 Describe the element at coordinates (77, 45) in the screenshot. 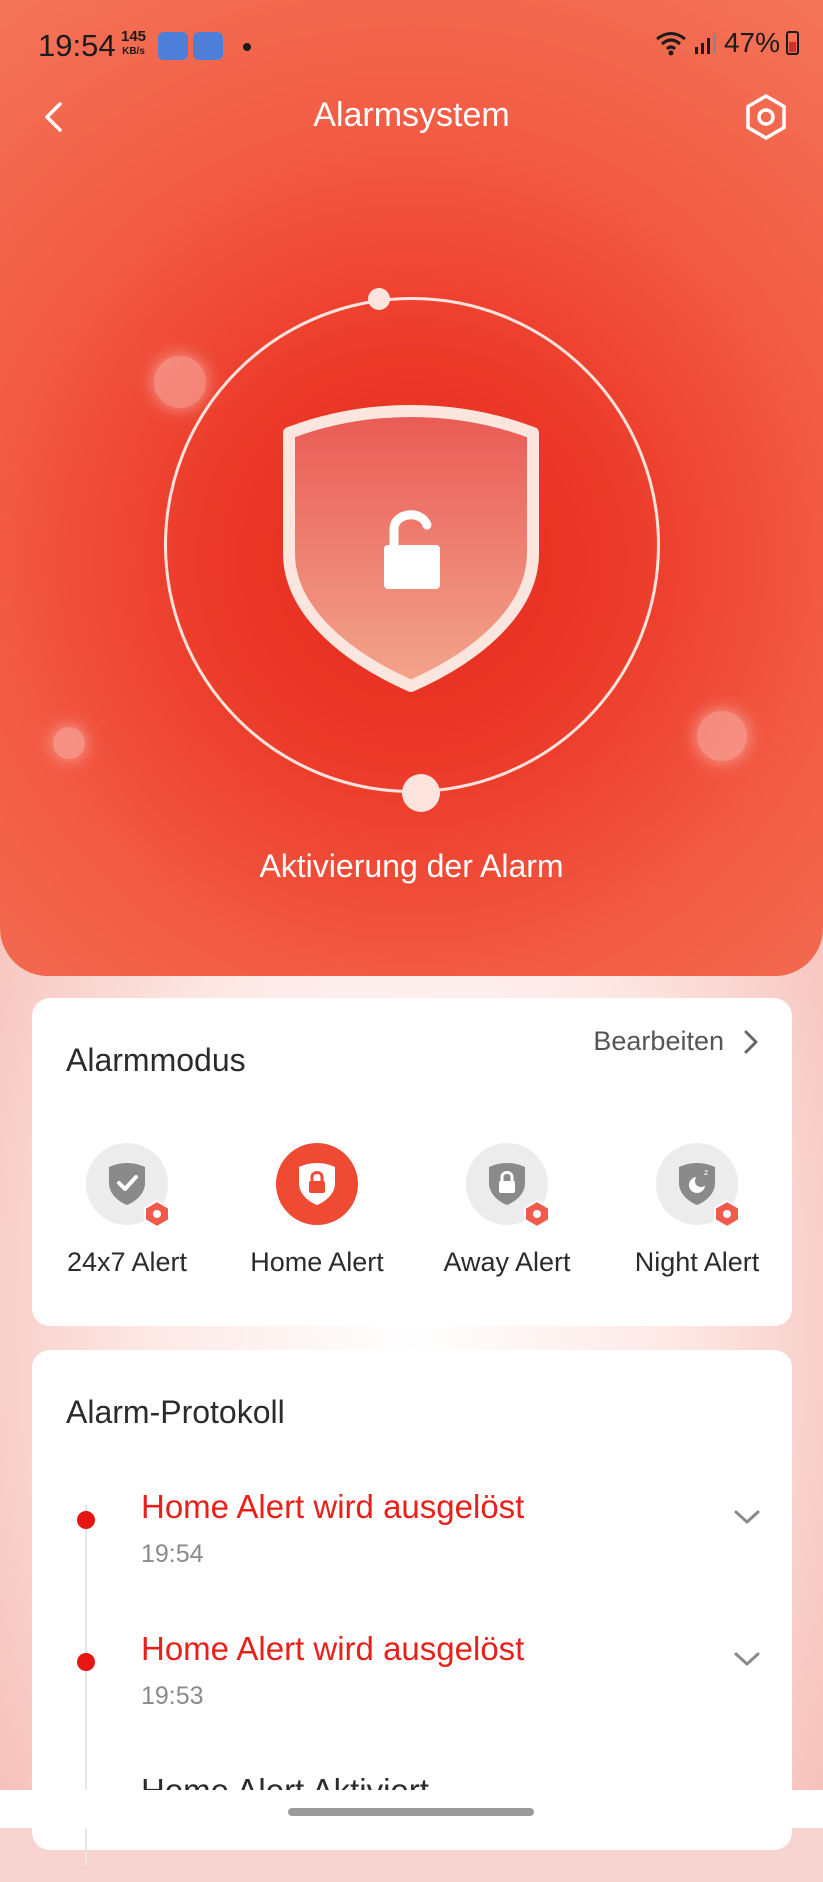

I see `status-time: 19:54` at that location.